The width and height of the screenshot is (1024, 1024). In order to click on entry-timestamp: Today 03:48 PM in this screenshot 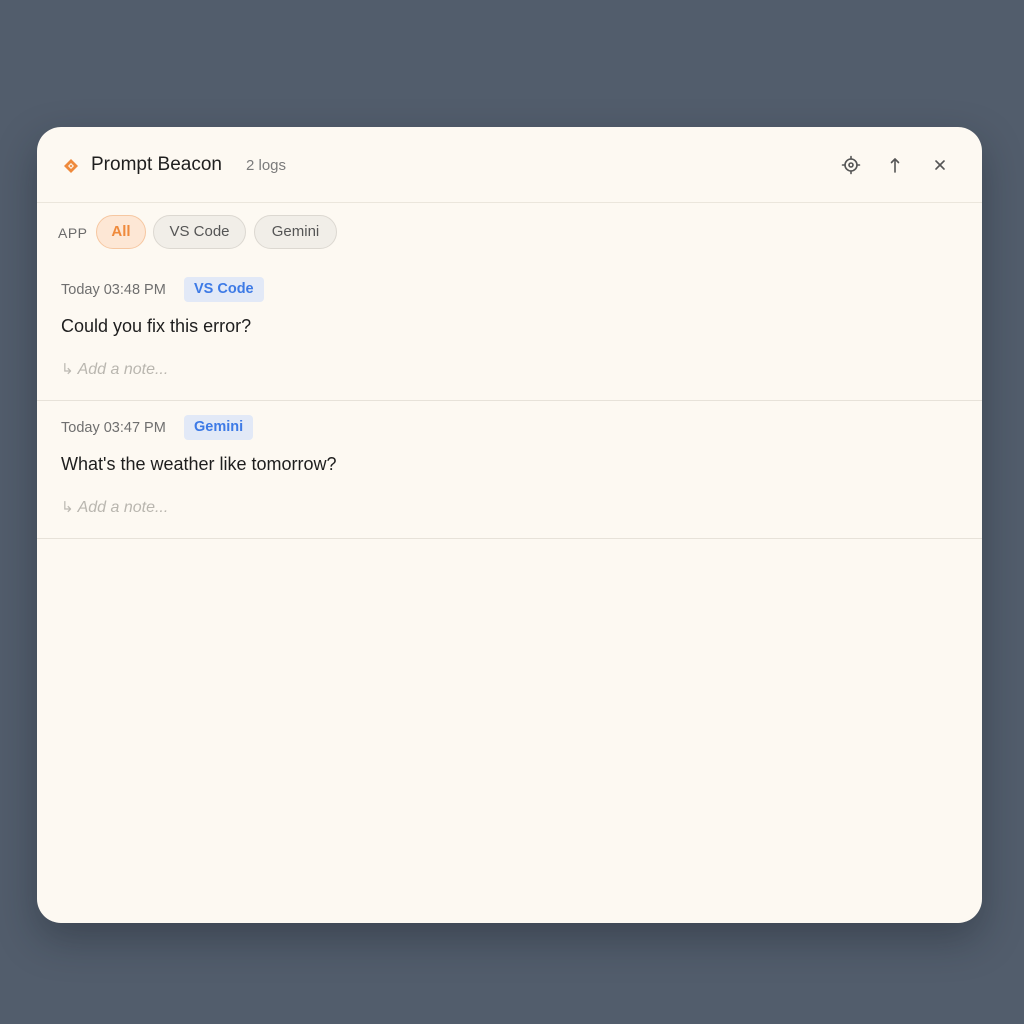, I will do `click(113, 290)`.